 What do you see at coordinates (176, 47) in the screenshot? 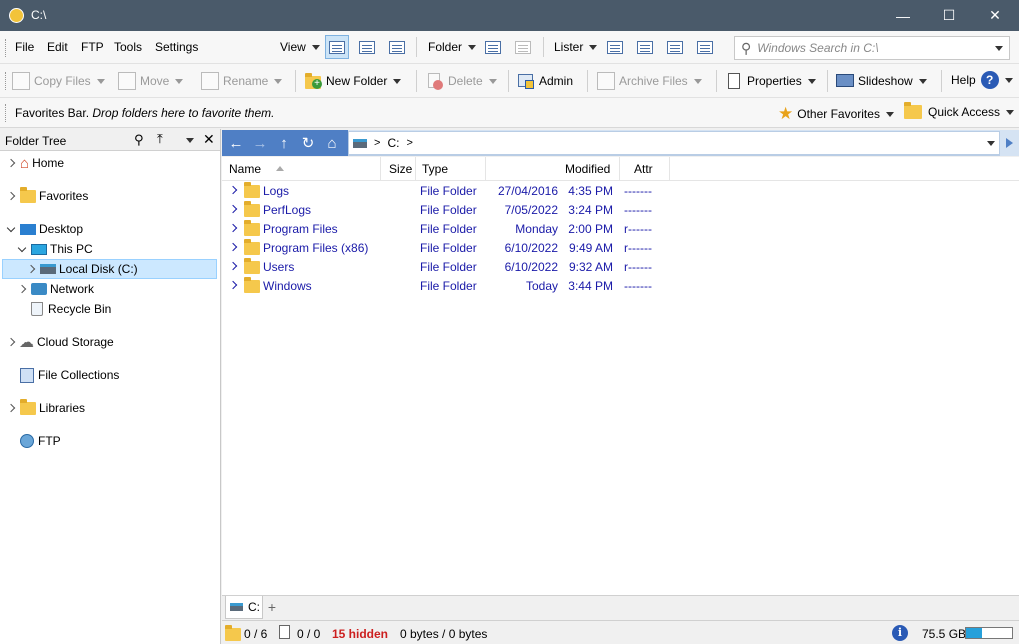
I see `menu-settings: Settings` at bounding box center [176, 47].